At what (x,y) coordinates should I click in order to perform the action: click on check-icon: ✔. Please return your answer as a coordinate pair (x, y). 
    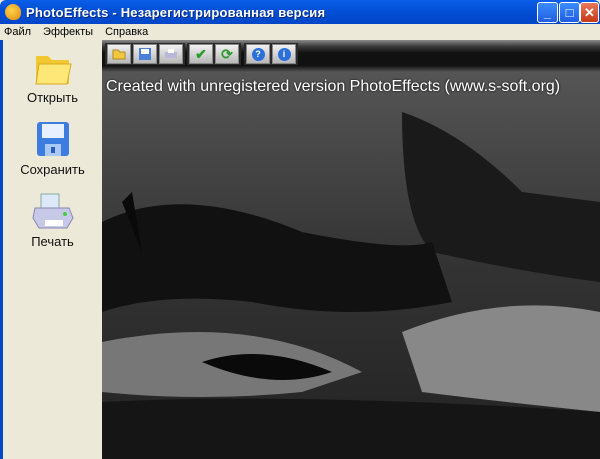
    Looking at the image, I should click on (201, 53).